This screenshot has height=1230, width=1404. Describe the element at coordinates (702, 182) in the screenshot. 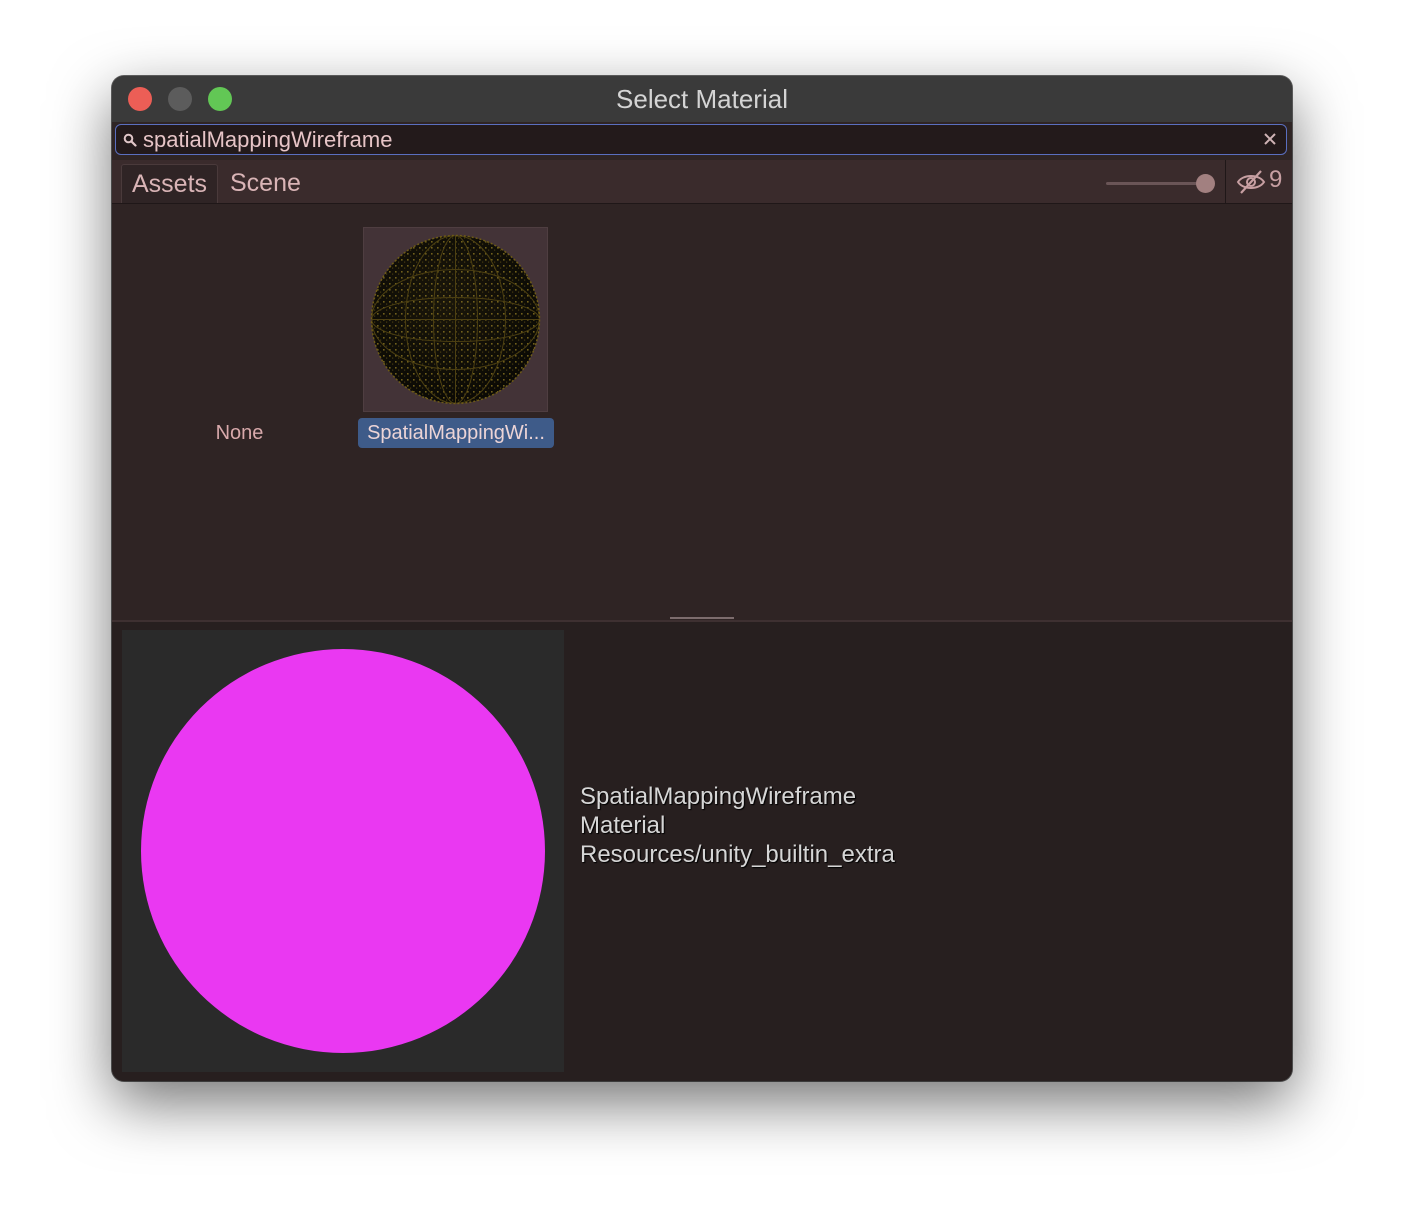

I see `picker-toolbar: Assets Scene 9` at that location.